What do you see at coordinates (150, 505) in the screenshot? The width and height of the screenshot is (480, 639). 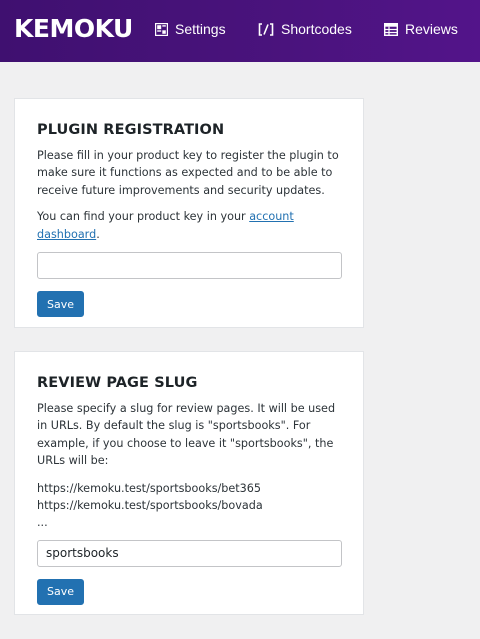 I see `example-url: https://kemoku.test/sportsbooks/bovada` at bounding box center [150, 505].